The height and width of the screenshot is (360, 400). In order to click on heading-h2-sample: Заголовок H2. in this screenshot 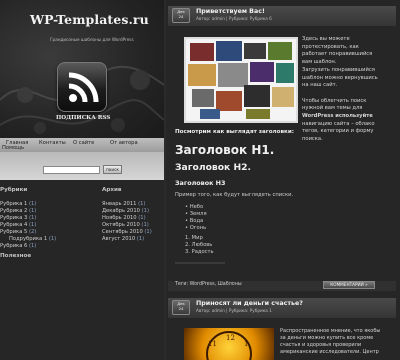, I will do `click(213, 167)`.